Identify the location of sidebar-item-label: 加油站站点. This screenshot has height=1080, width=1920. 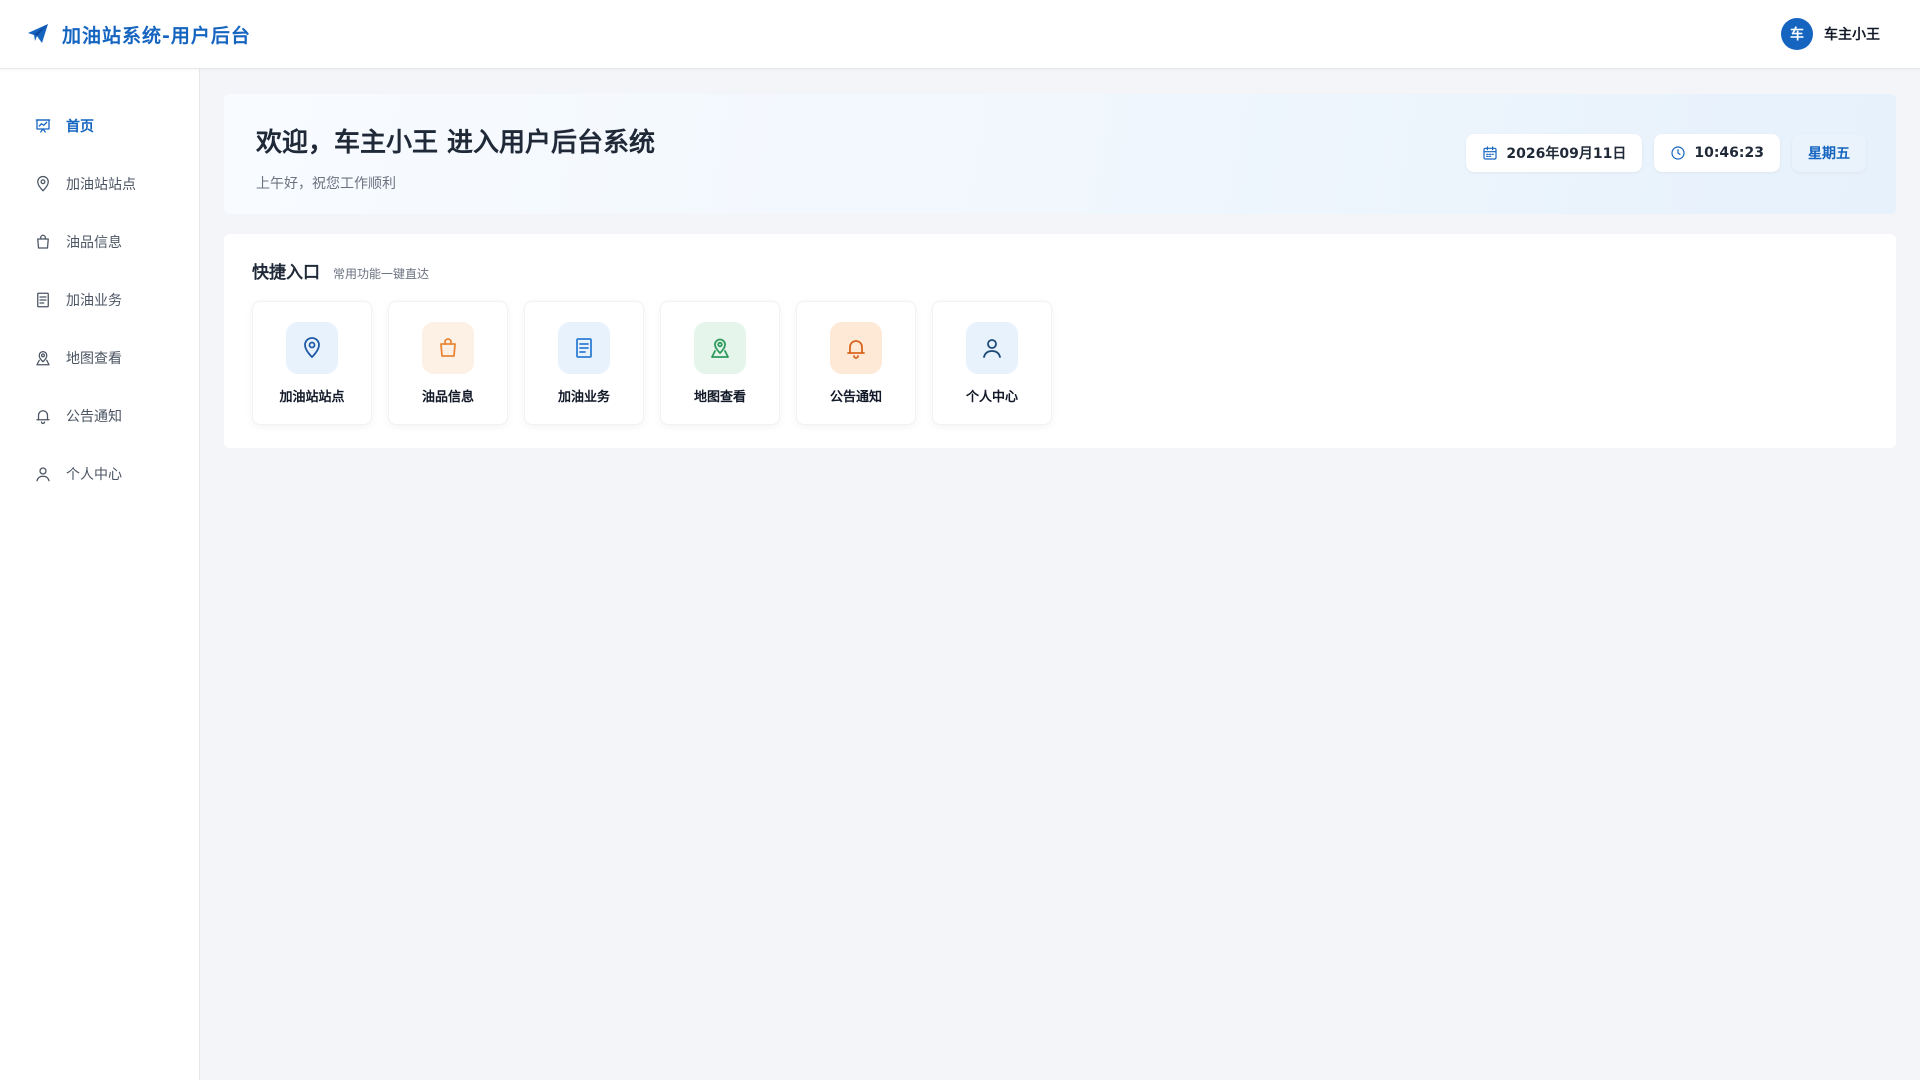
(101, 185).